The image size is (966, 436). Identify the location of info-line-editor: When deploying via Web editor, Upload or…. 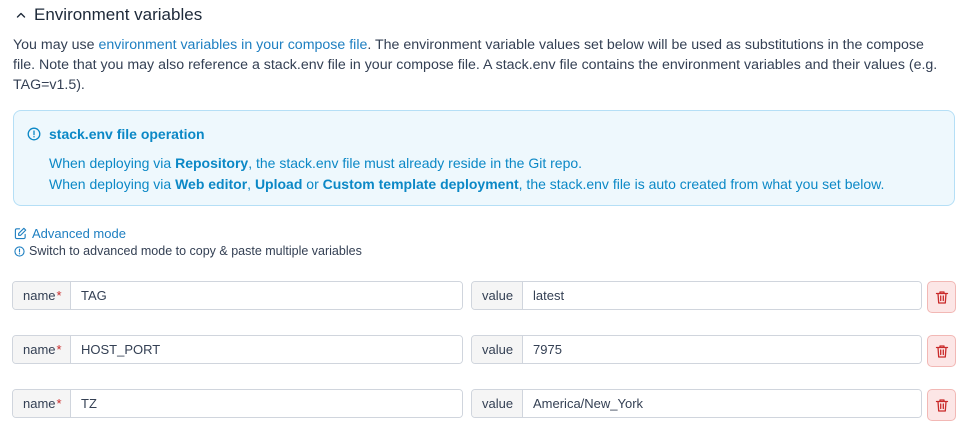
(467, 184).